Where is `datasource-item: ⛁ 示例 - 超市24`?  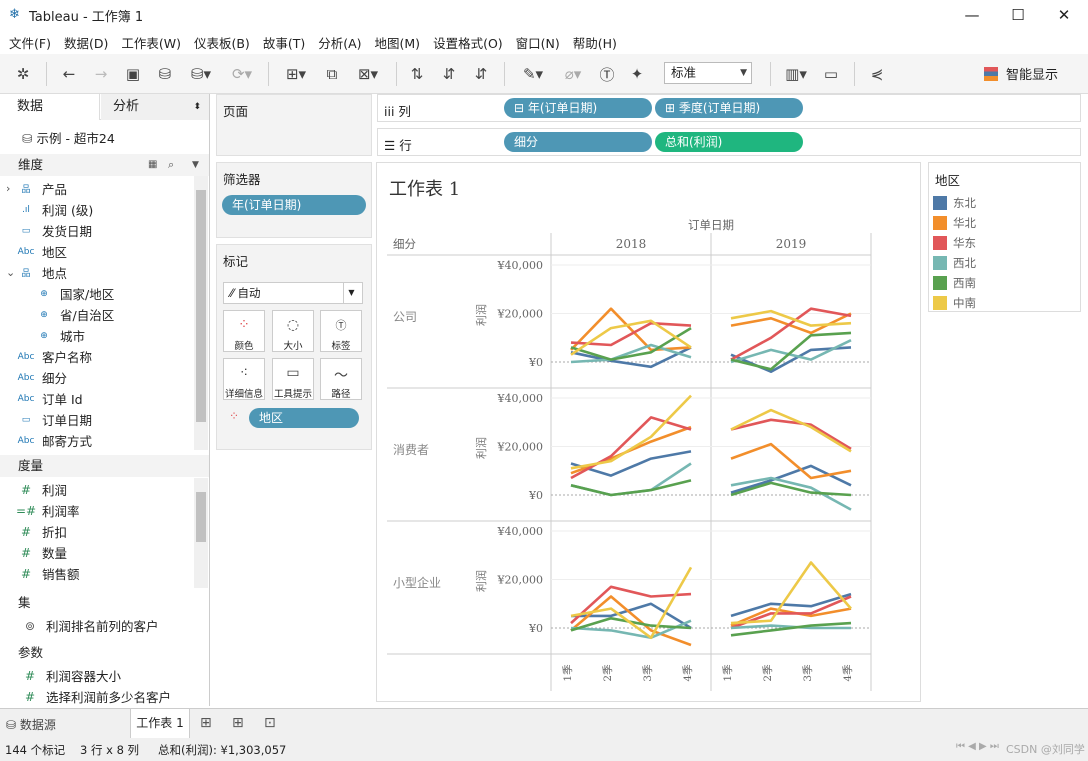 datasource-item: ⛁ 示例 - 超市24 is located at coordinates (68, 137).